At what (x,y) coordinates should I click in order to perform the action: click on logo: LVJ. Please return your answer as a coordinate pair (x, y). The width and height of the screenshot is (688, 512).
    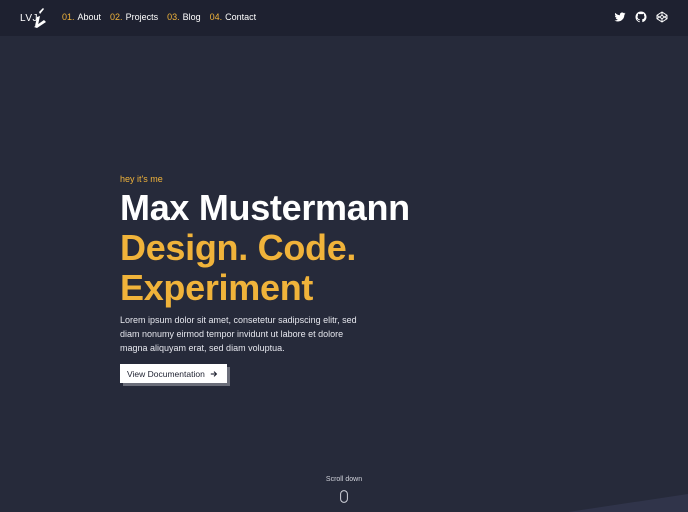
    Looking at the image, I should click on (34, 18).